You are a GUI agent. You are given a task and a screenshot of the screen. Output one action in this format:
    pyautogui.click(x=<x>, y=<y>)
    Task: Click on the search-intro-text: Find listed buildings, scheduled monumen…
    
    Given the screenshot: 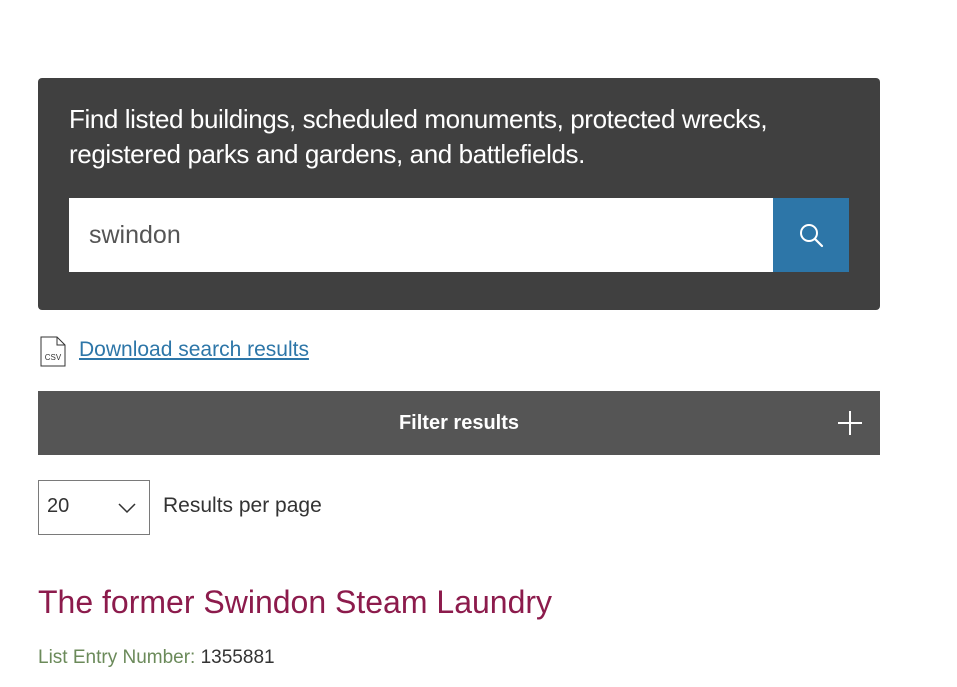 What is the action you would take?
    pyautogui.click(x=418, y=136)
    